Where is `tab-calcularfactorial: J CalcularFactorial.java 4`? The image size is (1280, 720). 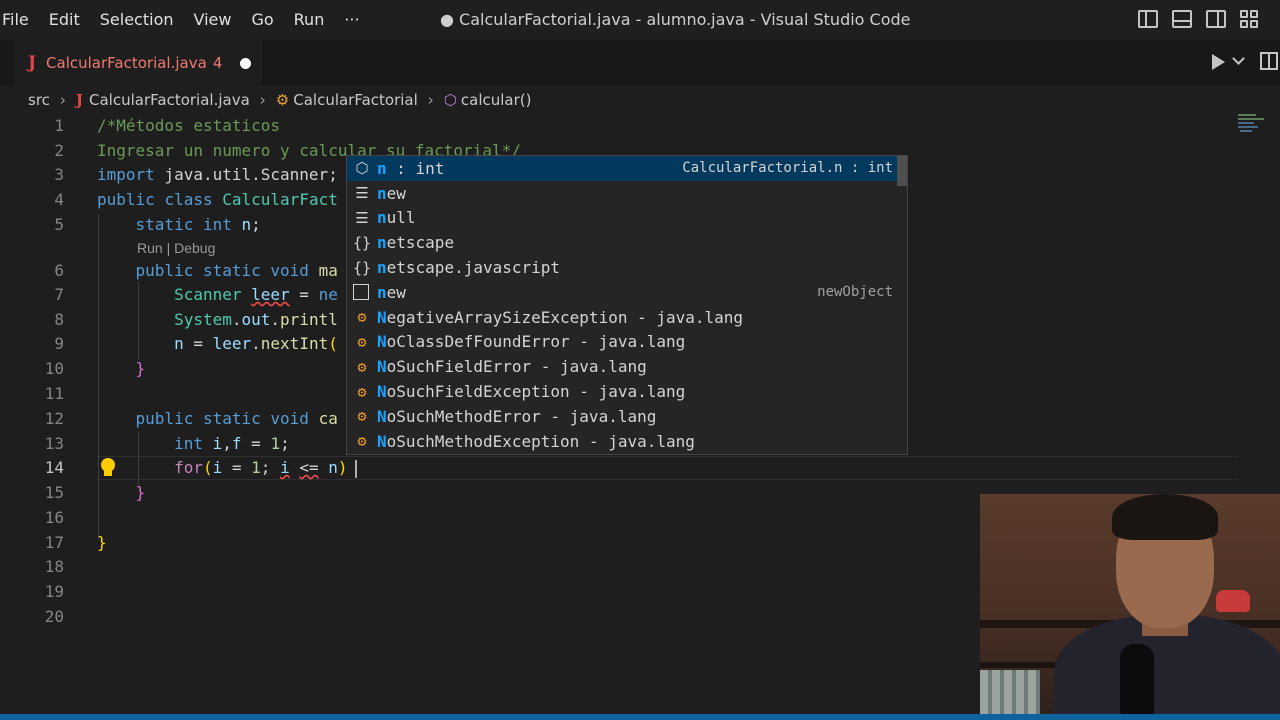
tab-calcularfactorial: J CalcularFactorial.java 4 is located at coordinates (138, 63).